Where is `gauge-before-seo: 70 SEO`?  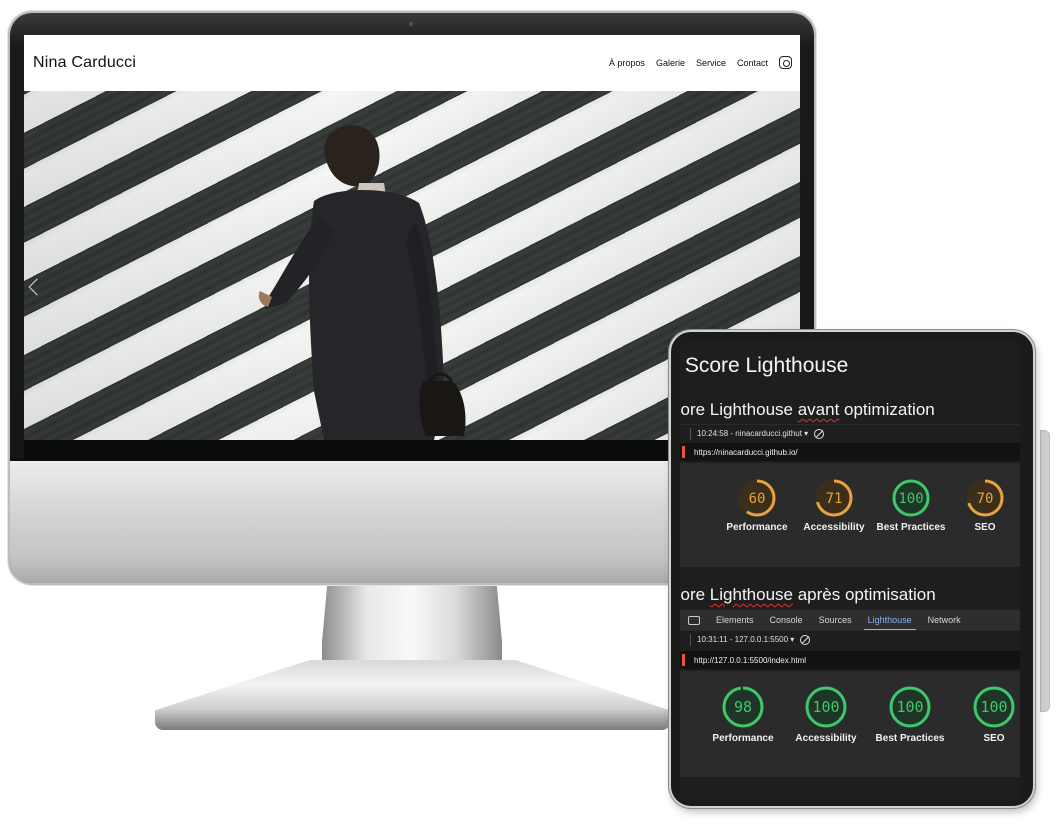
gauge-before-seo: 70 SEO is located at coordinates (982, 506).